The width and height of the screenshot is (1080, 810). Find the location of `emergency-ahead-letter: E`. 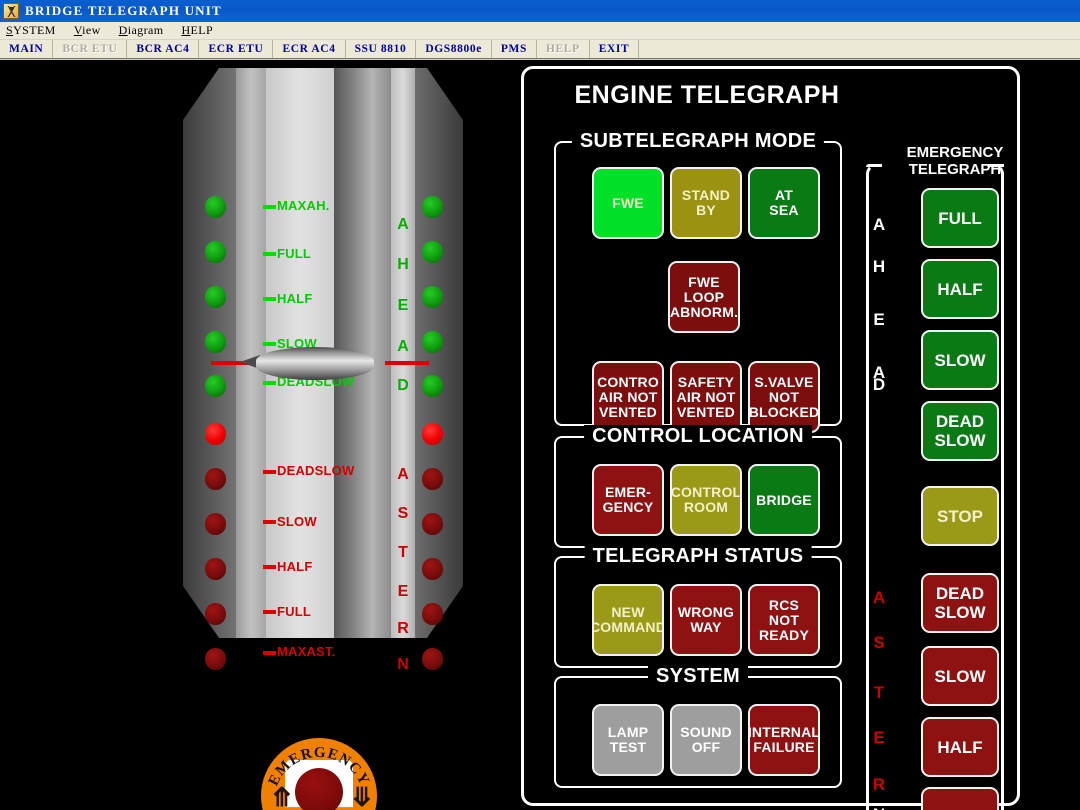

emergency-ahead-letter: E is located at coordinates (879, 319).